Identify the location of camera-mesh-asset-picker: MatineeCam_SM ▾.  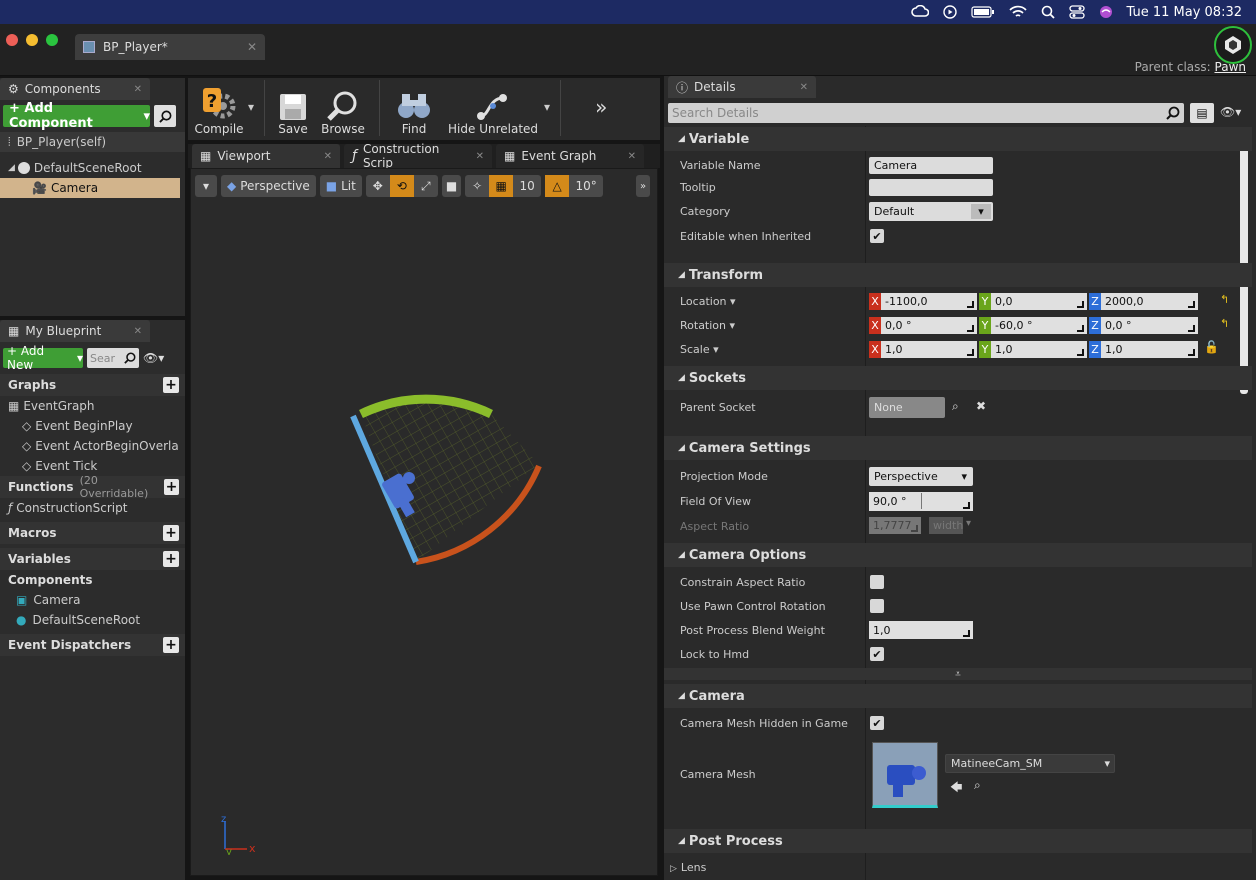
(1030, 763).